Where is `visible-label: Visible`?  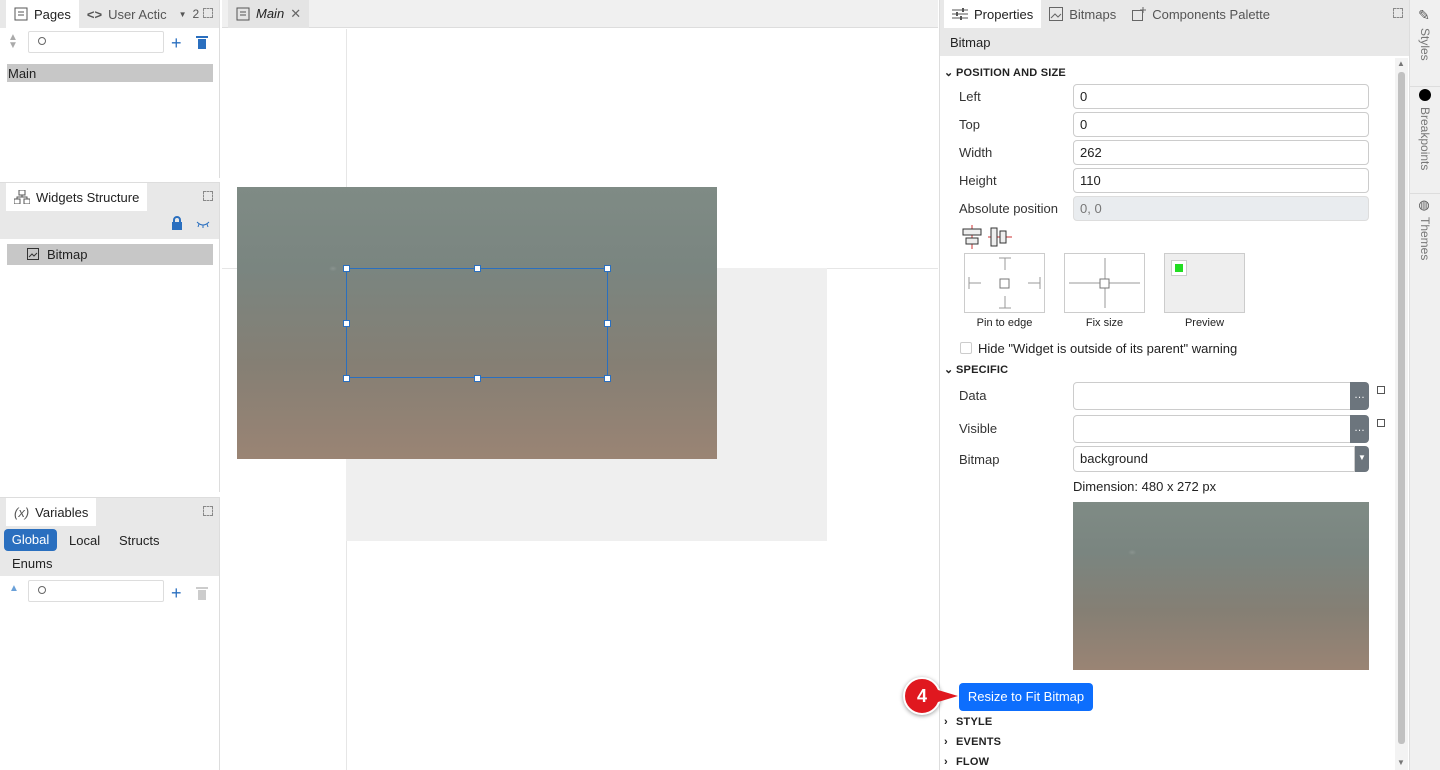
visible-label: Visible is located at coordinates (978, 428).